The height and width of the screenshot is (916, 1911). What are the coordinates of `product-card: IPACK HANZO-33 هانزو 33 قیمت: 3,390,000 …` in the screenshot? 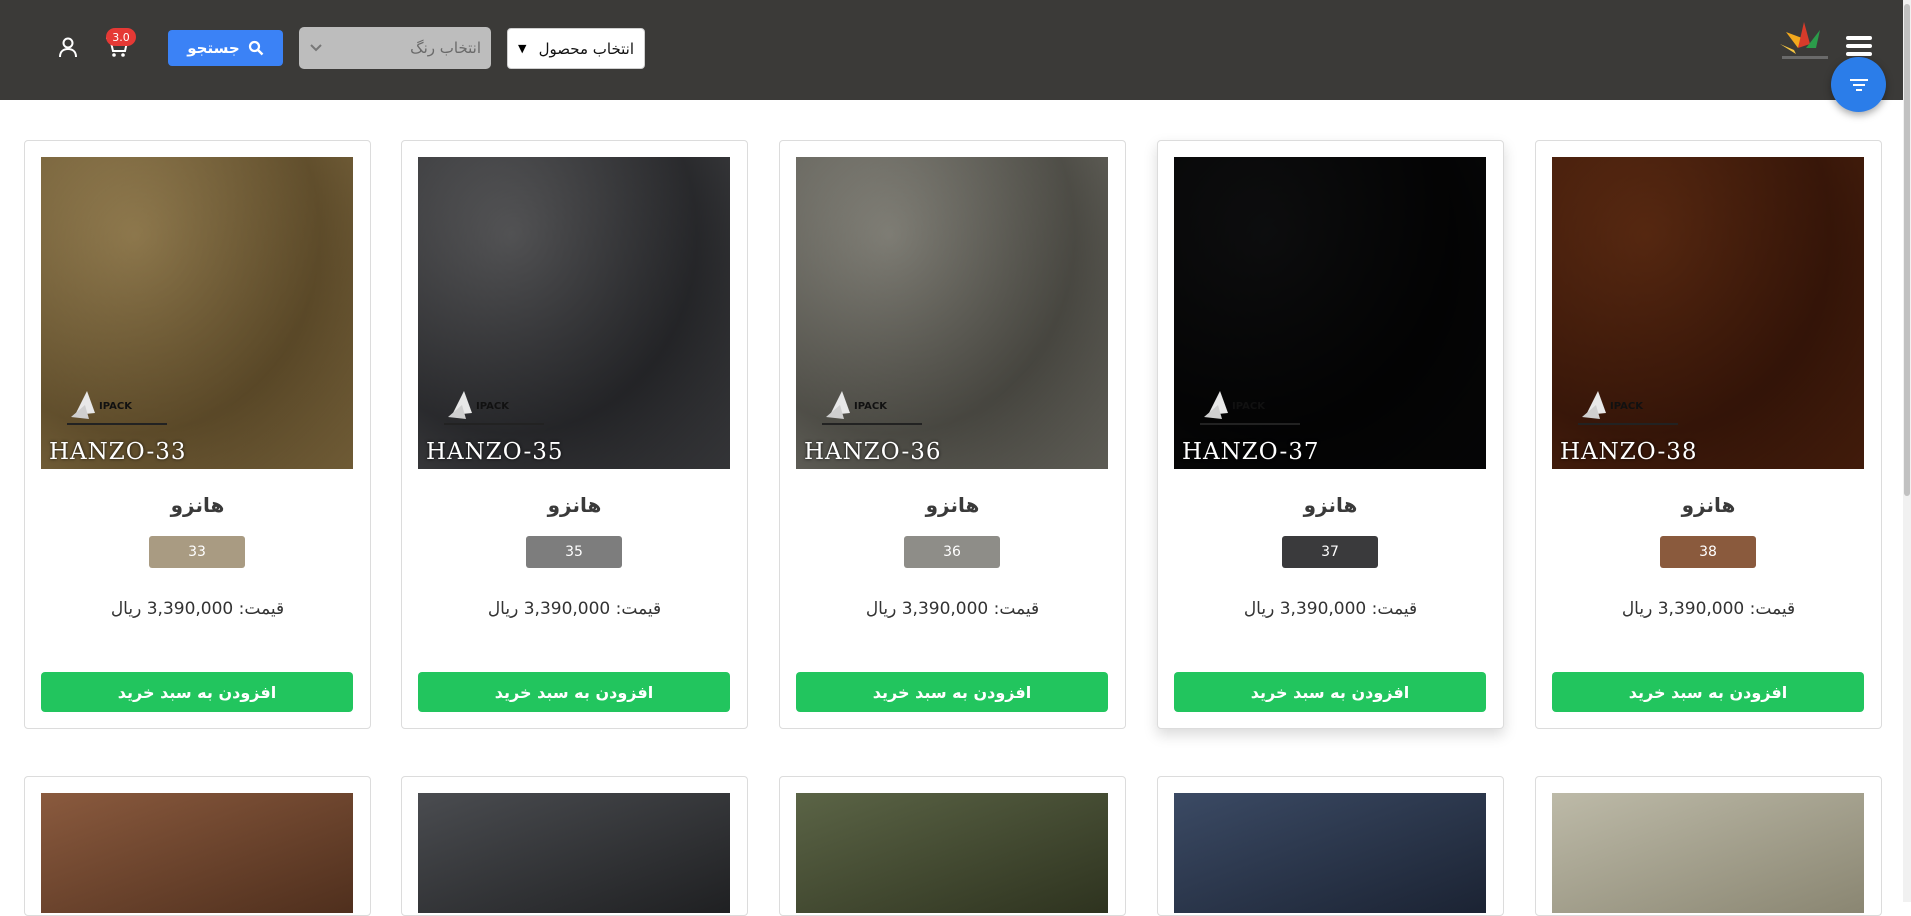 It's located at (197, 434).